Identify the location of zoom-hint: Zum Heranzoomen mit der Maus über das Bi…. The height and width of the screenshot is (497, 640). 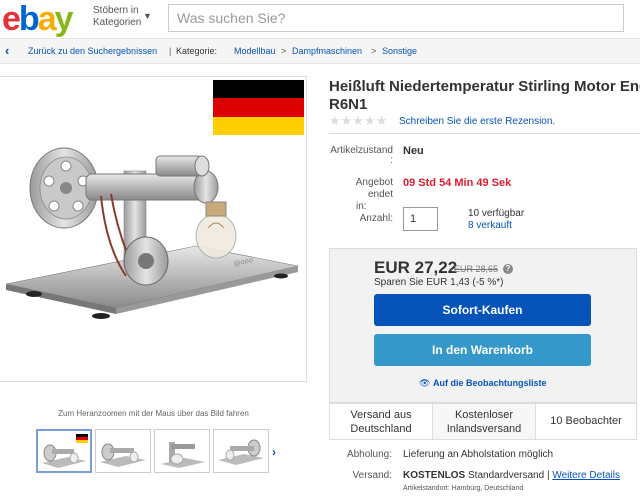
(153, 413).